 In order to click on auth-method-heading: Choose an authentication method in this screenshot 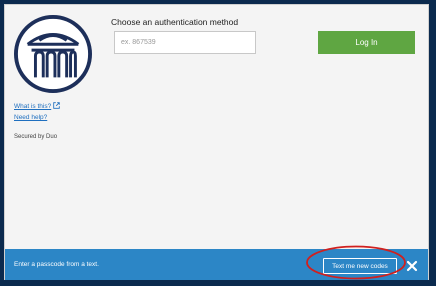, I will do `click(175, 22)`.